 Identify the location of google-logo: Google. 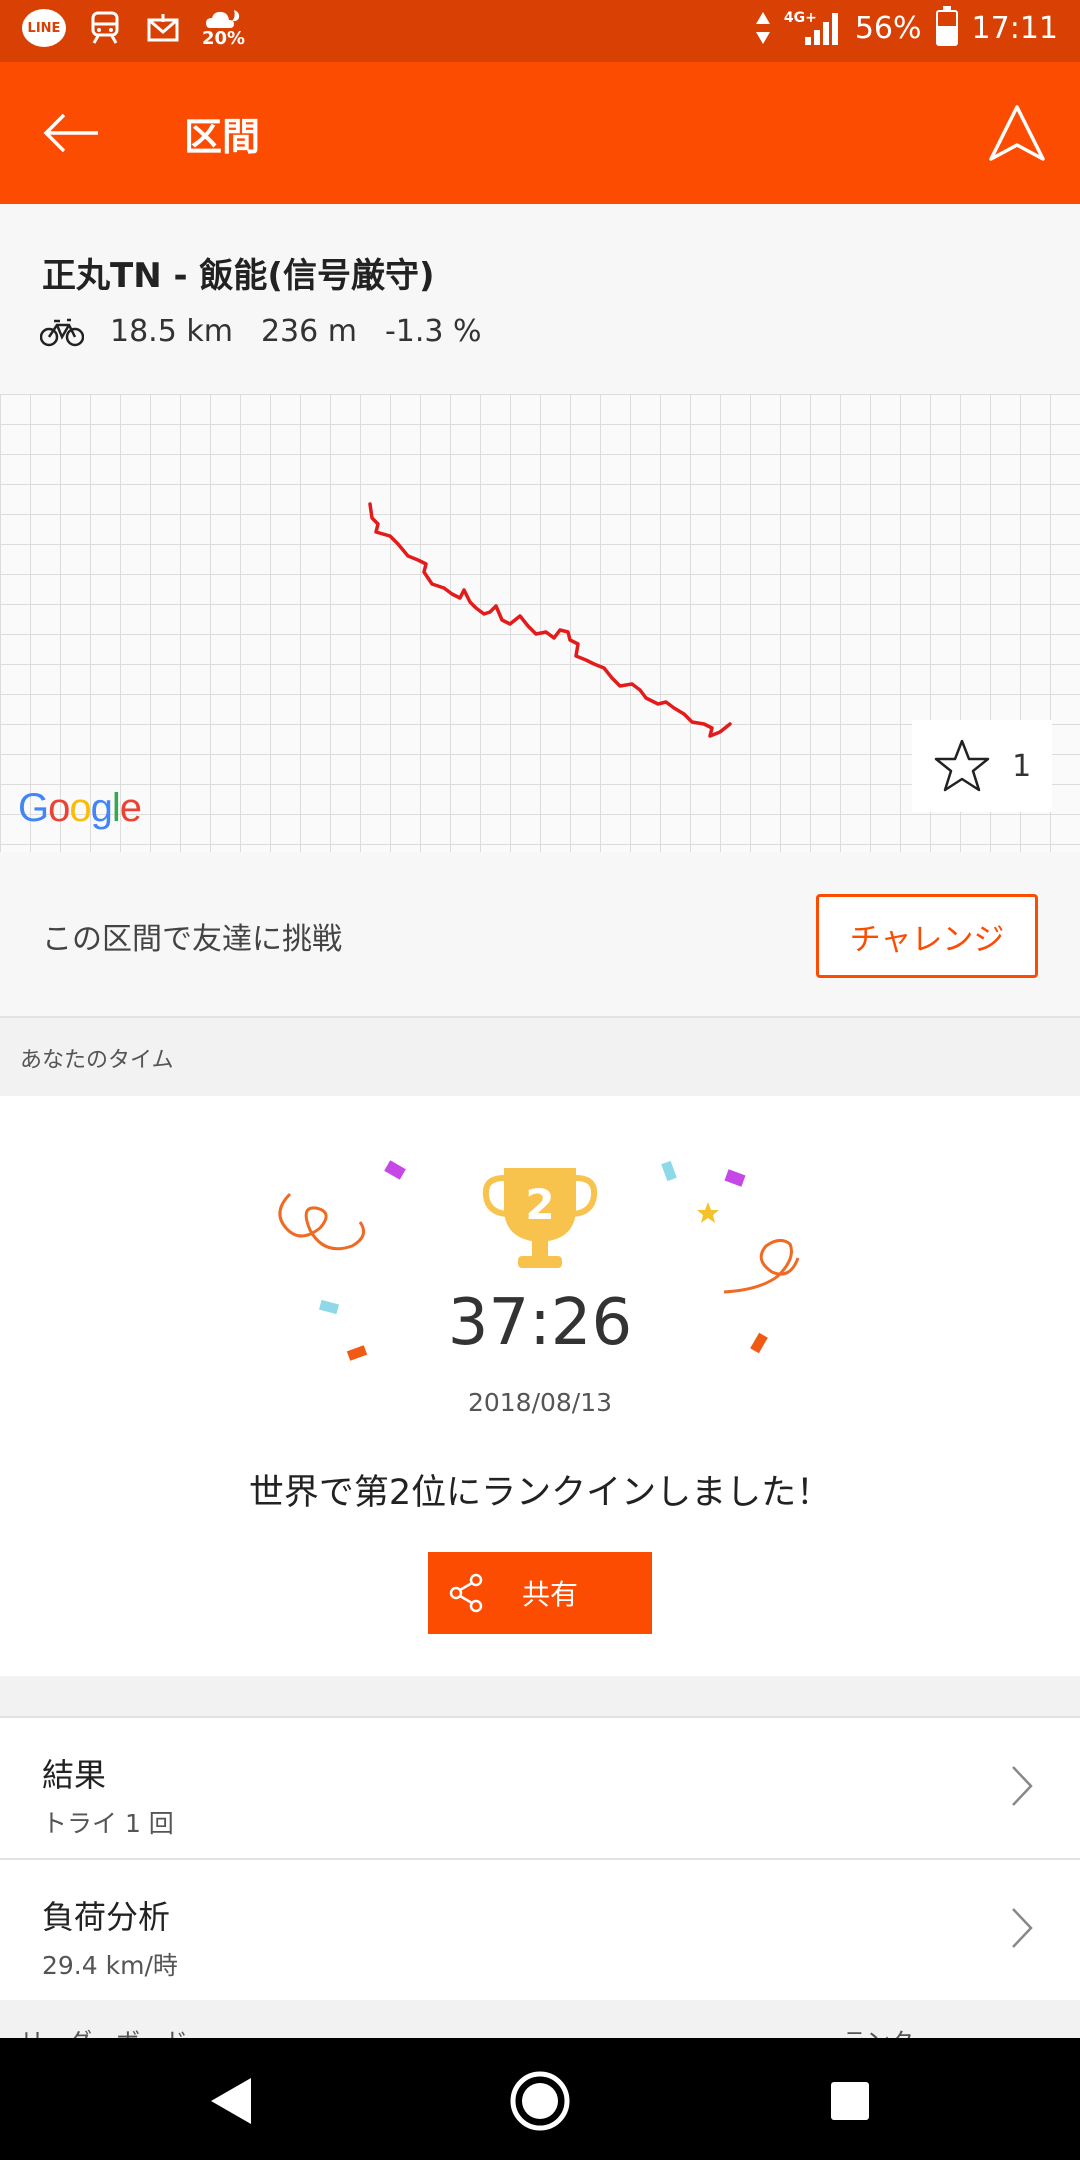
(80, 808).